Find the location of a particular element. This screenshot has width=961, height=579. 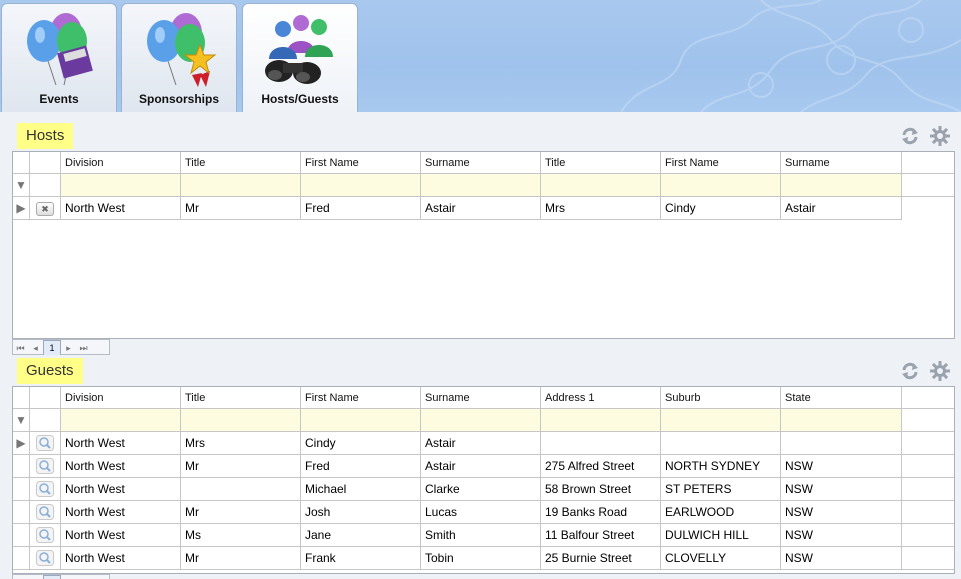

tab-sponsorships: Sponsorships is located at coordinates (179, 57).